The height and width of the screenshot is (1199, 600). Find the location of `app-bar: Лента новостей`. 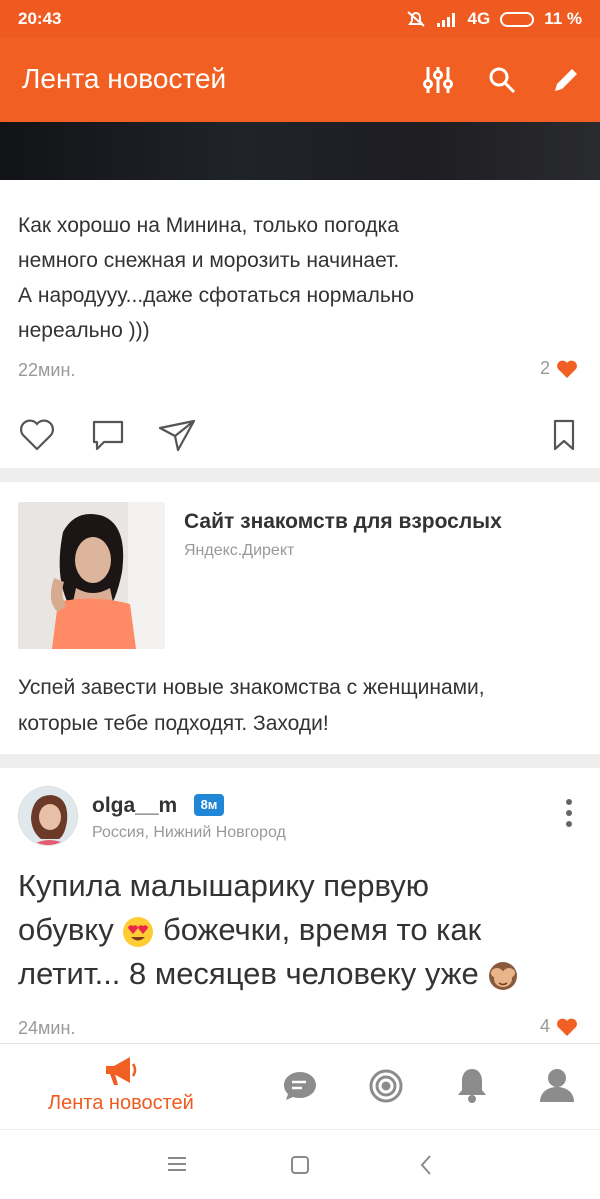

app-bar: Лента новостей is located at coordinates (300, 80).